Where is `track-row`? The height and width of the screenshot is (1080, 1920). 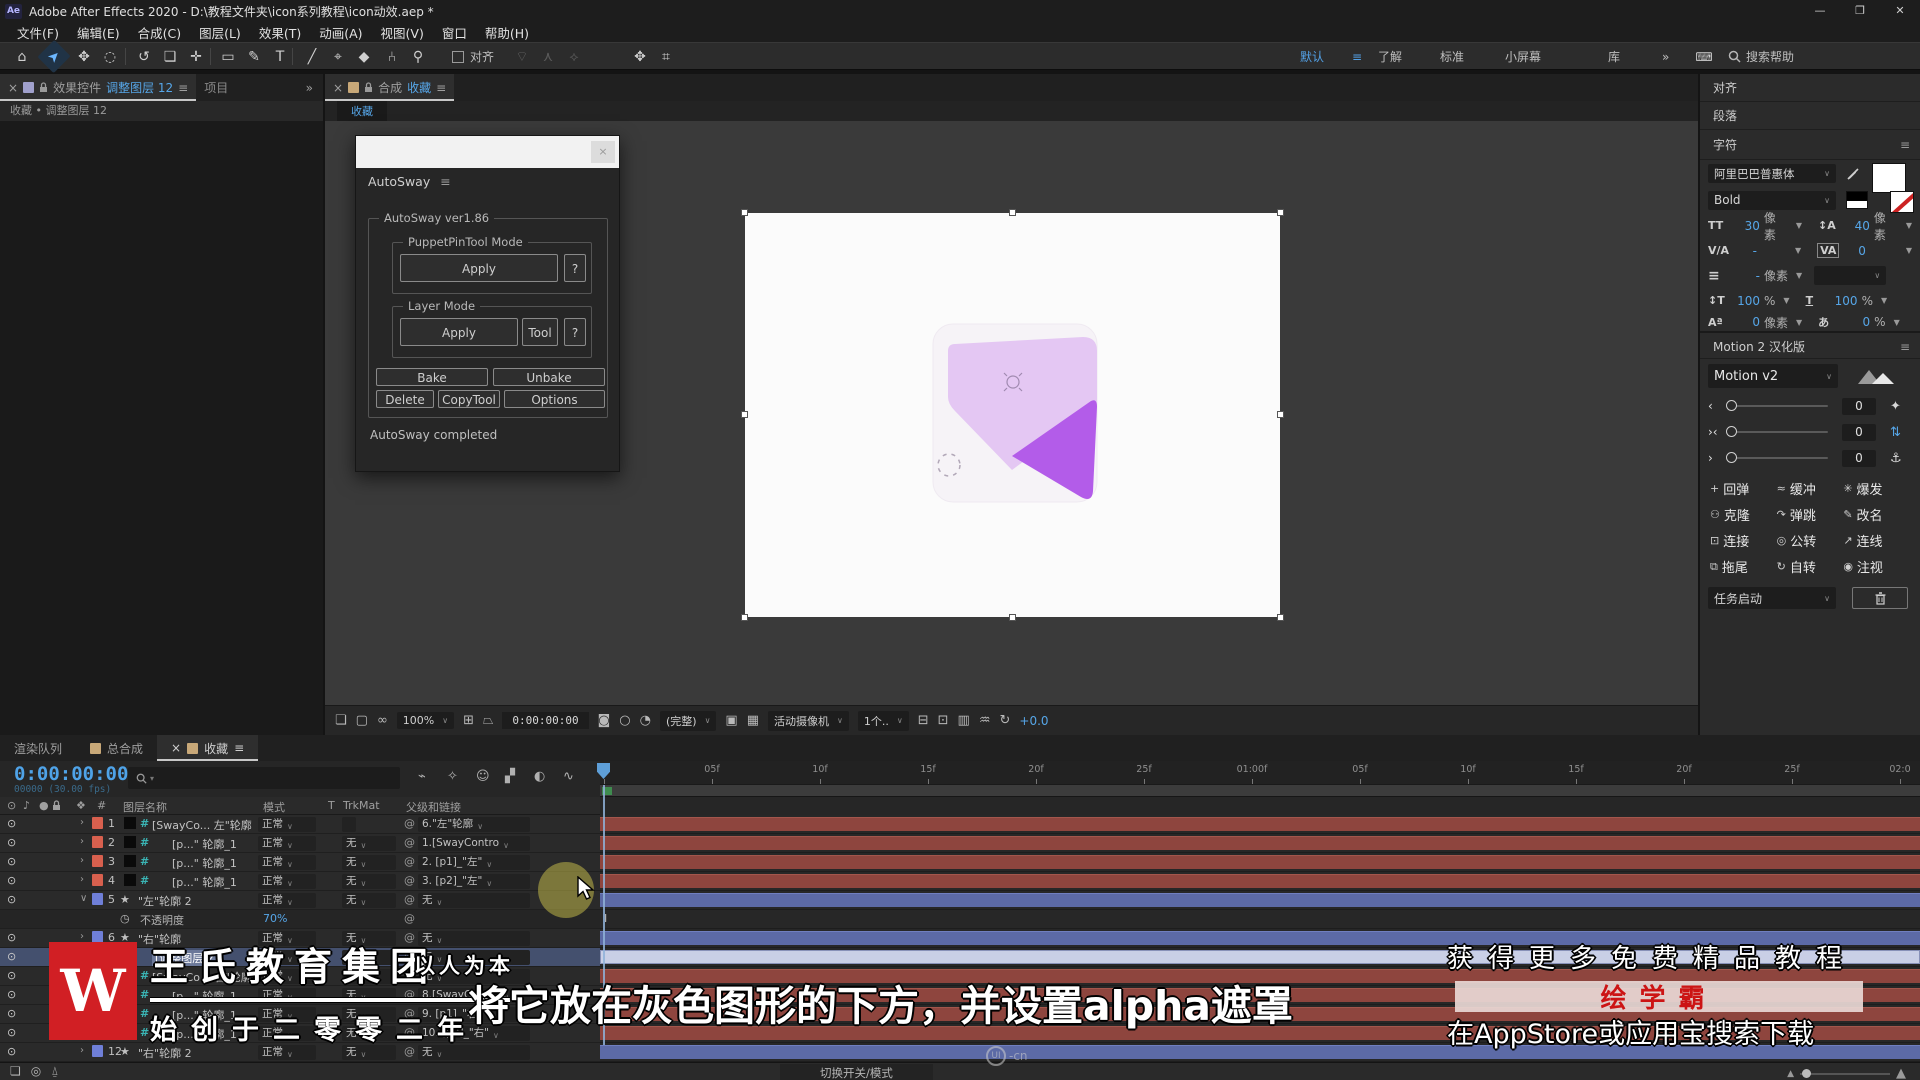
track-row is located at coordinates (1260, 881).